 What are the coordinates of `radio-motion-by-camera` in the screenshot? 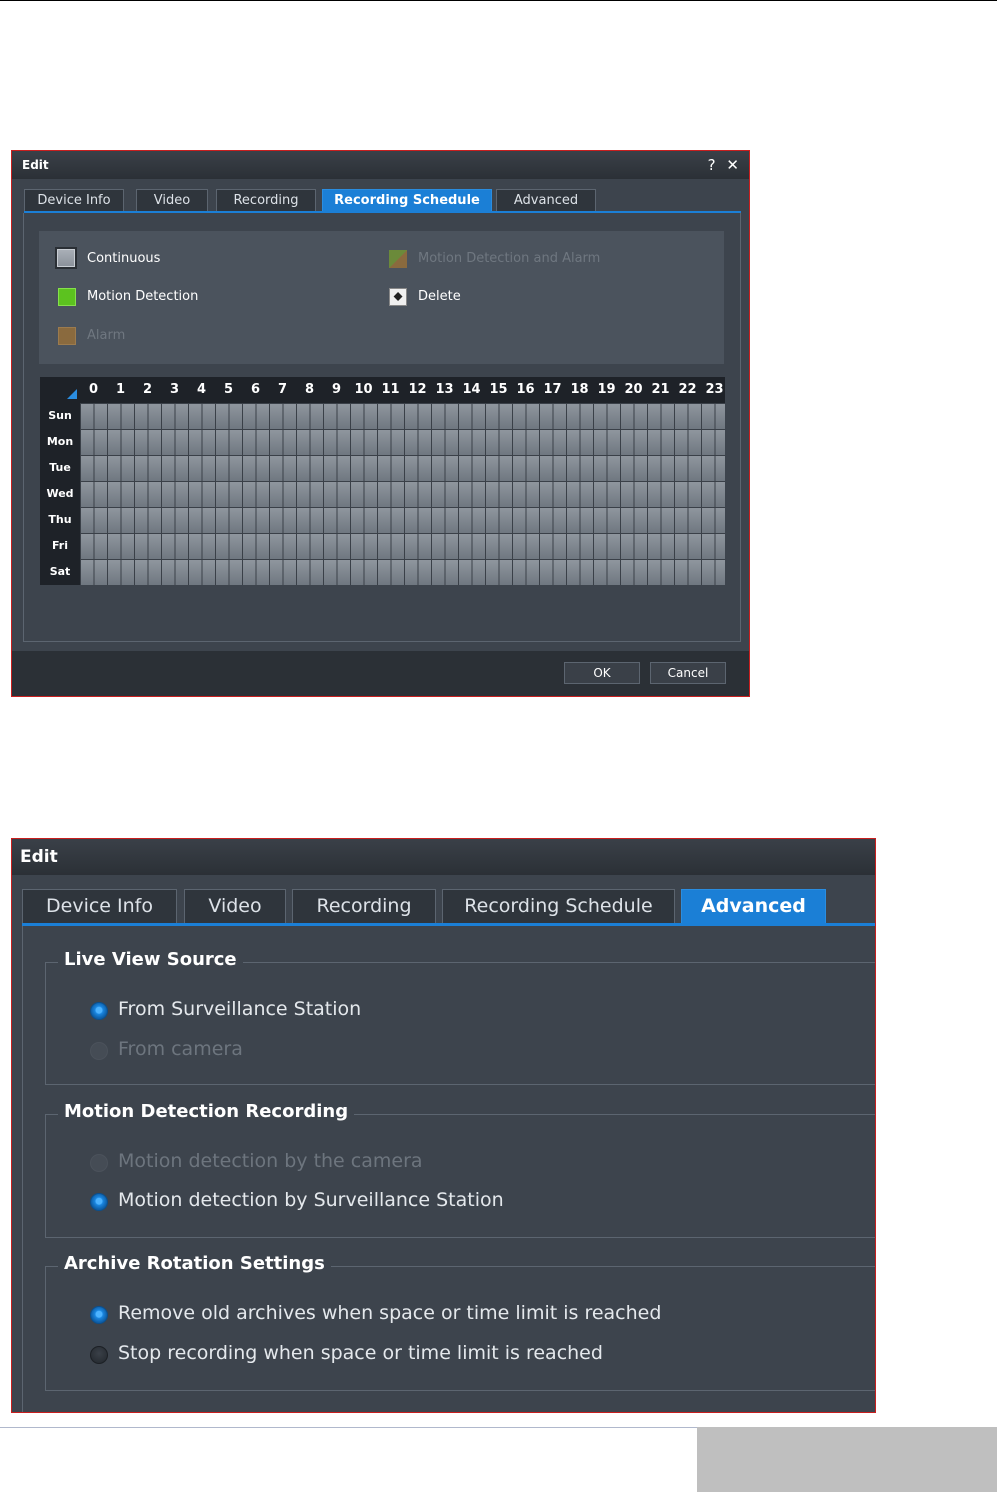 It's located at (99, 1163).